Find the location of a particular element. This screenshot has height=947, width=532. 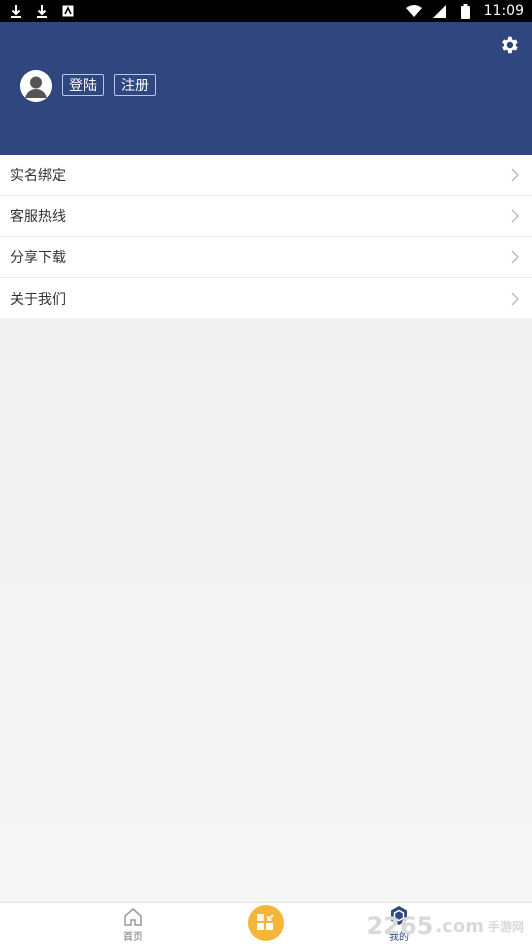

status-time: 11:09 is located at coordinates (503, 11).